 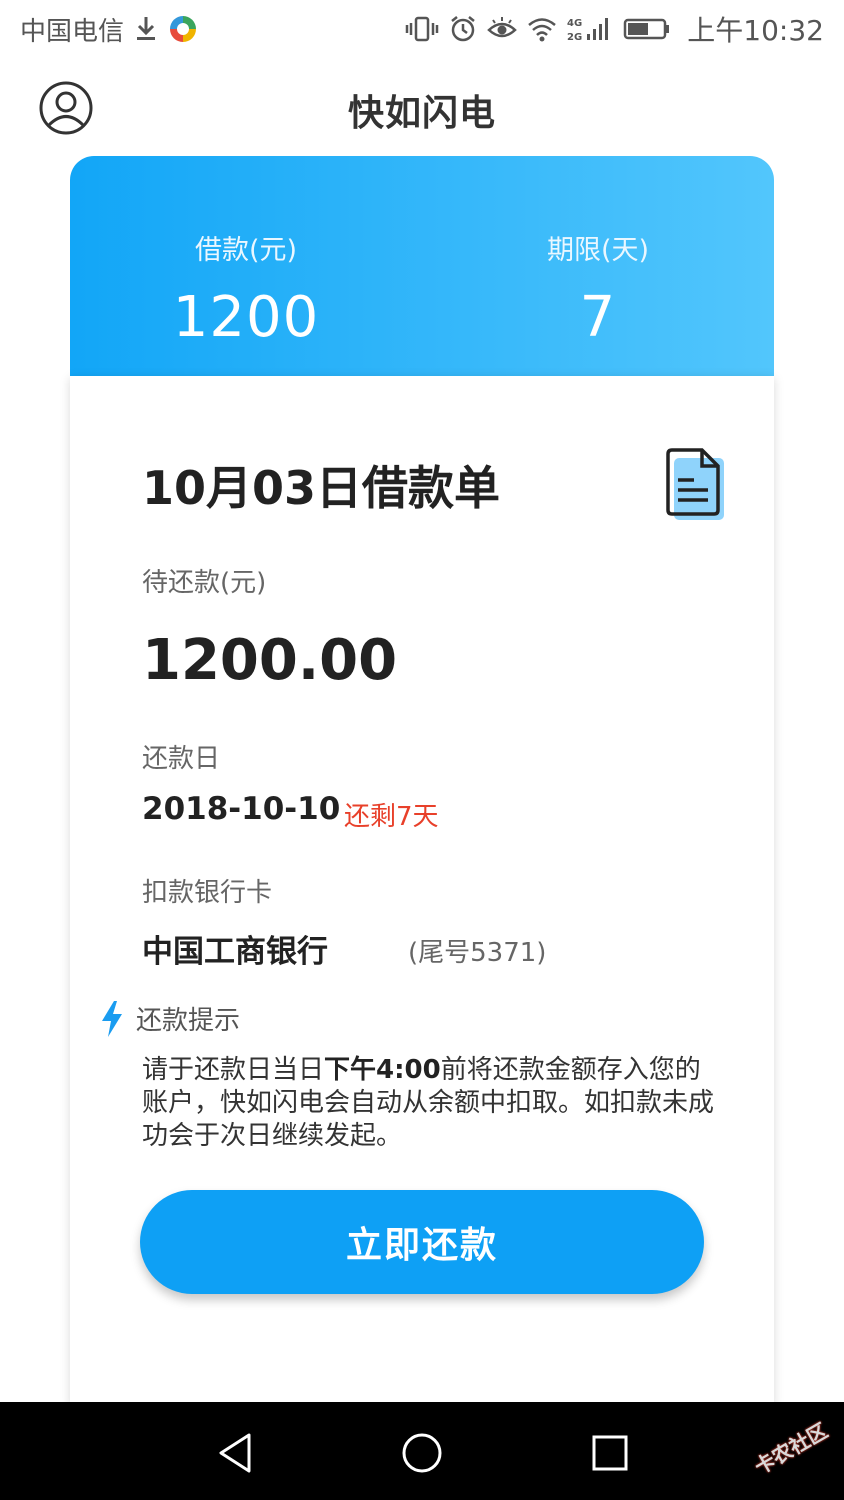 I want to click on nav-back-button, so click(x=235, y=1453).